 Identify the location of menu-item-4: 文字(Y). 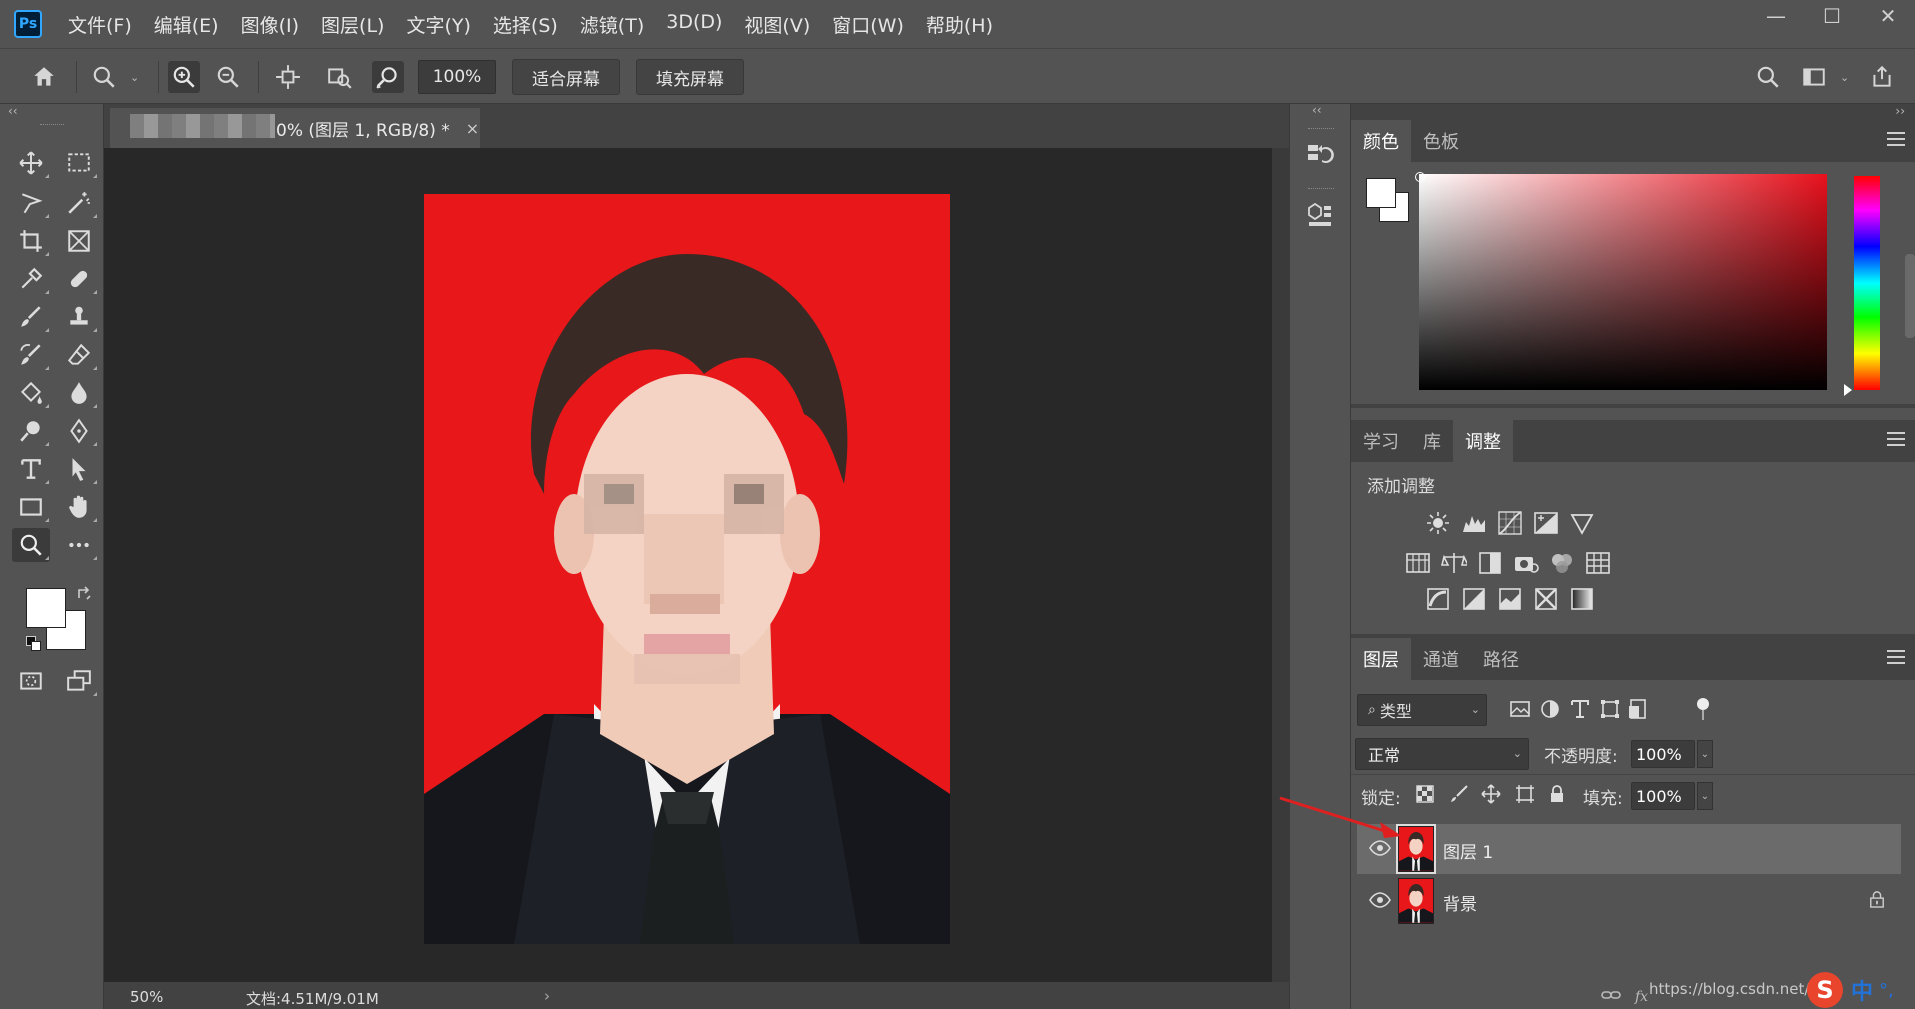
(438, 24).